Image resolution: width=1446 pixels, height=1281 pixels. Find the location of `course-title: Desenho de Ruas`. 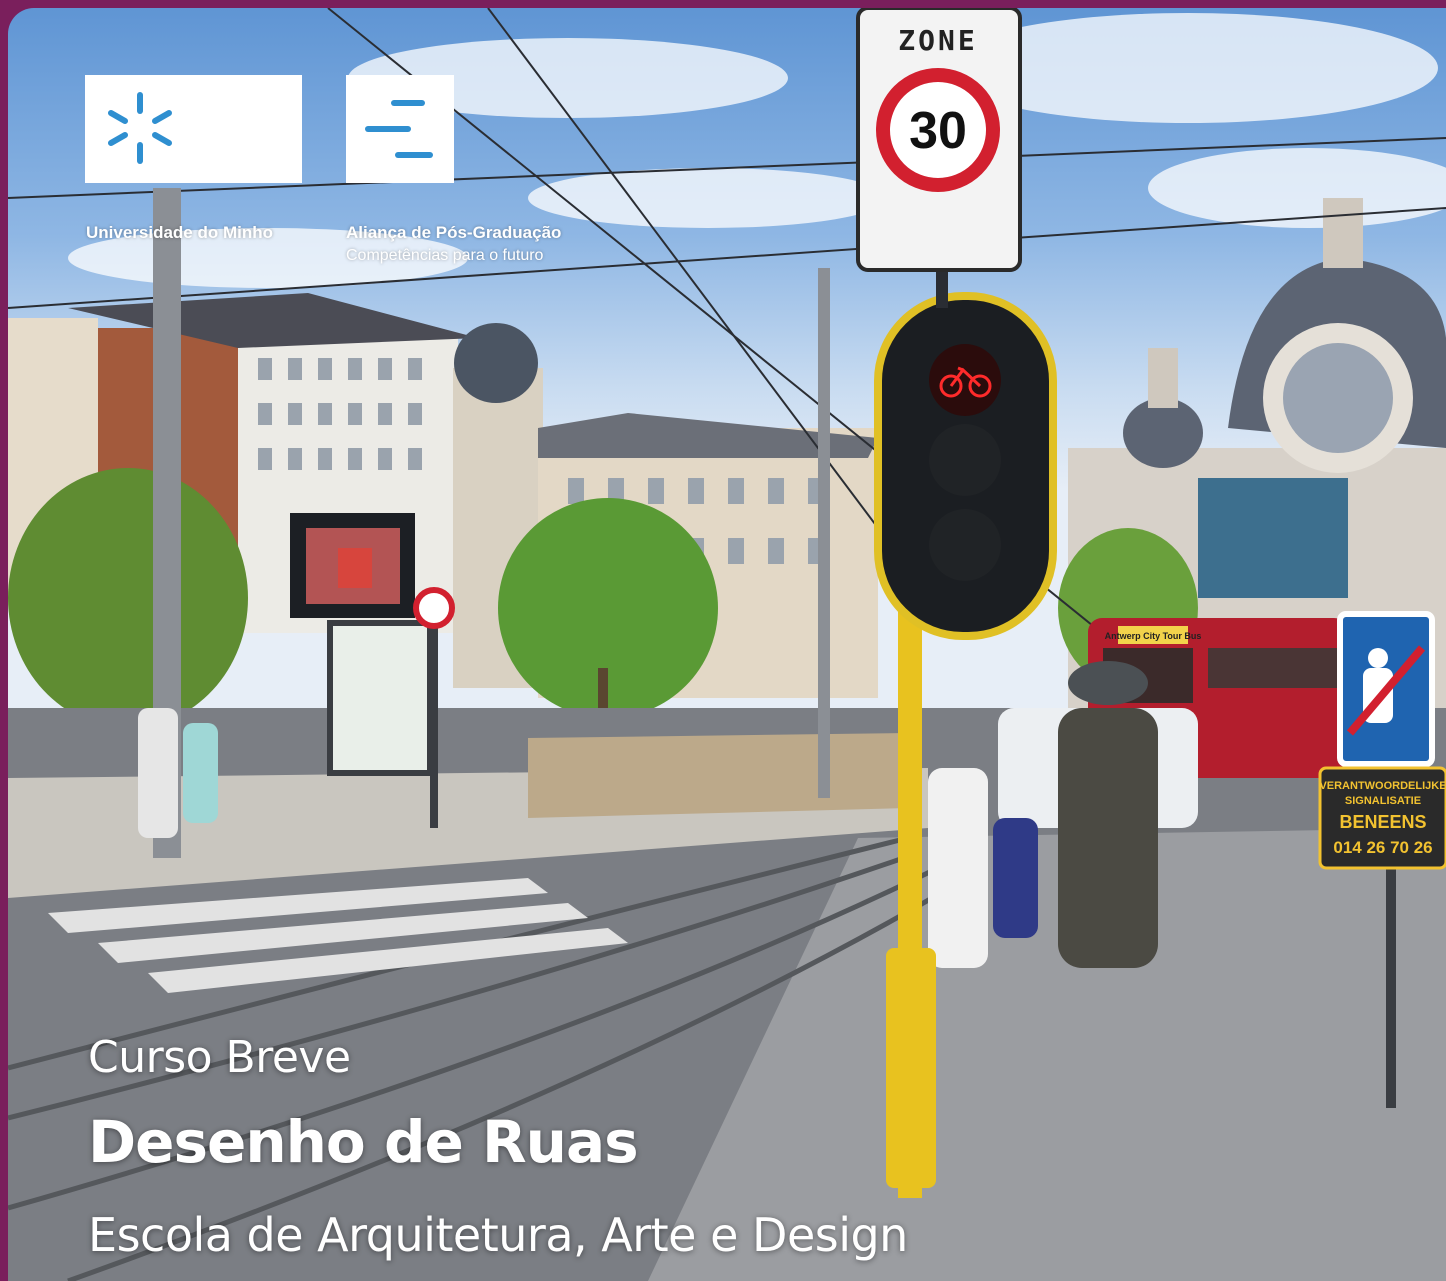

course-title: Desenho de Ruas is located at coordinates (363, 1142).